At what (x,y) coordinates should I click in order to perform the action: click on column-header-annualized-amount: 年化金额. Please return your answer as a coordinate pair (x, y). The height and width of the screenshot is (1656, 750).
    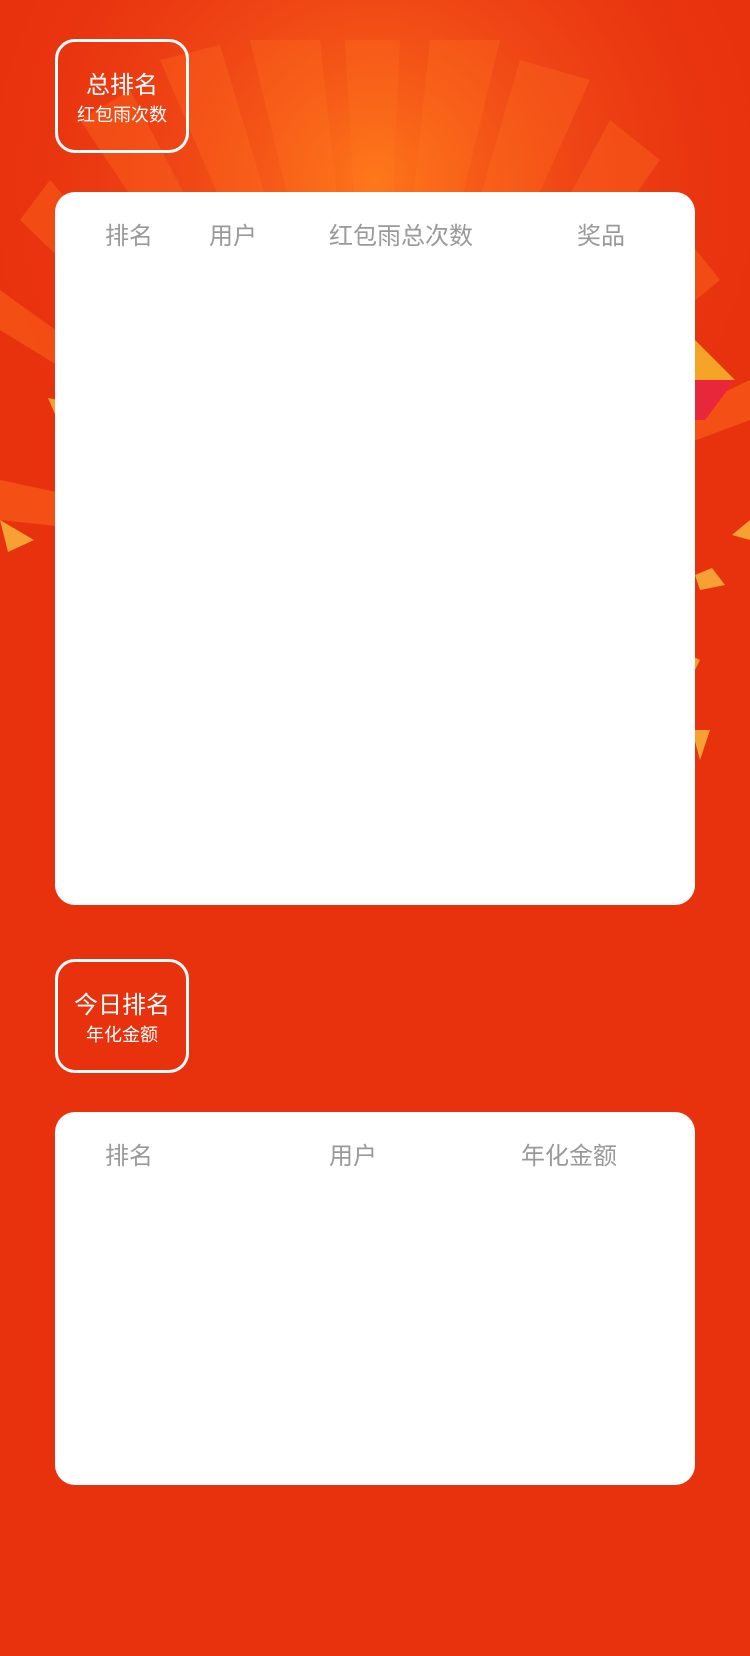
    Looking at the image, I should click on (569, 1156).